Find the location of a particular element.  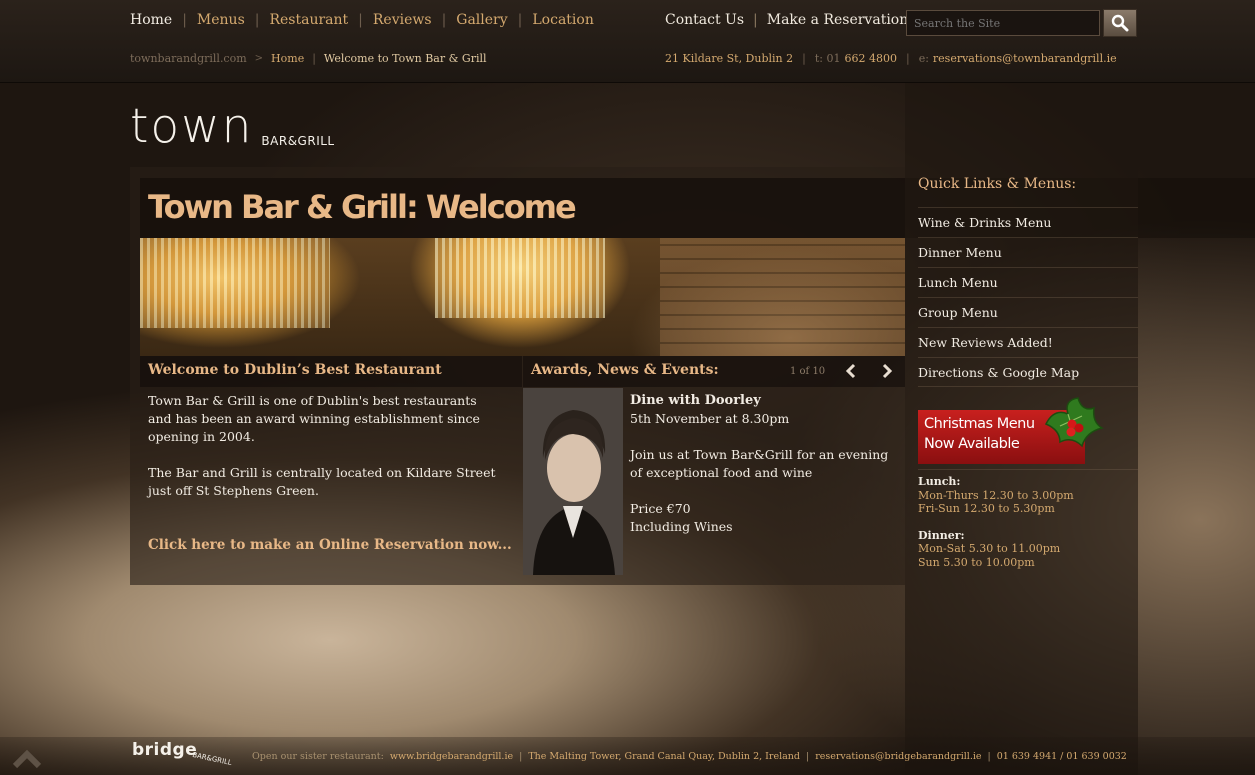

dinner-title: Dinner: is located at coordinates (941, 535).